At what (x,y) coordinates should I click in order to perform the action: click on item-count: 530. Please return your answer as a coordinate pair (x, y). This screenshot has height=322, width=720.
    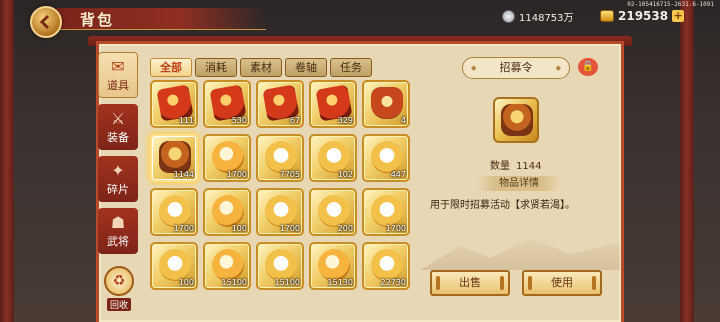
    Looking at the image, I should click on (239, 120).